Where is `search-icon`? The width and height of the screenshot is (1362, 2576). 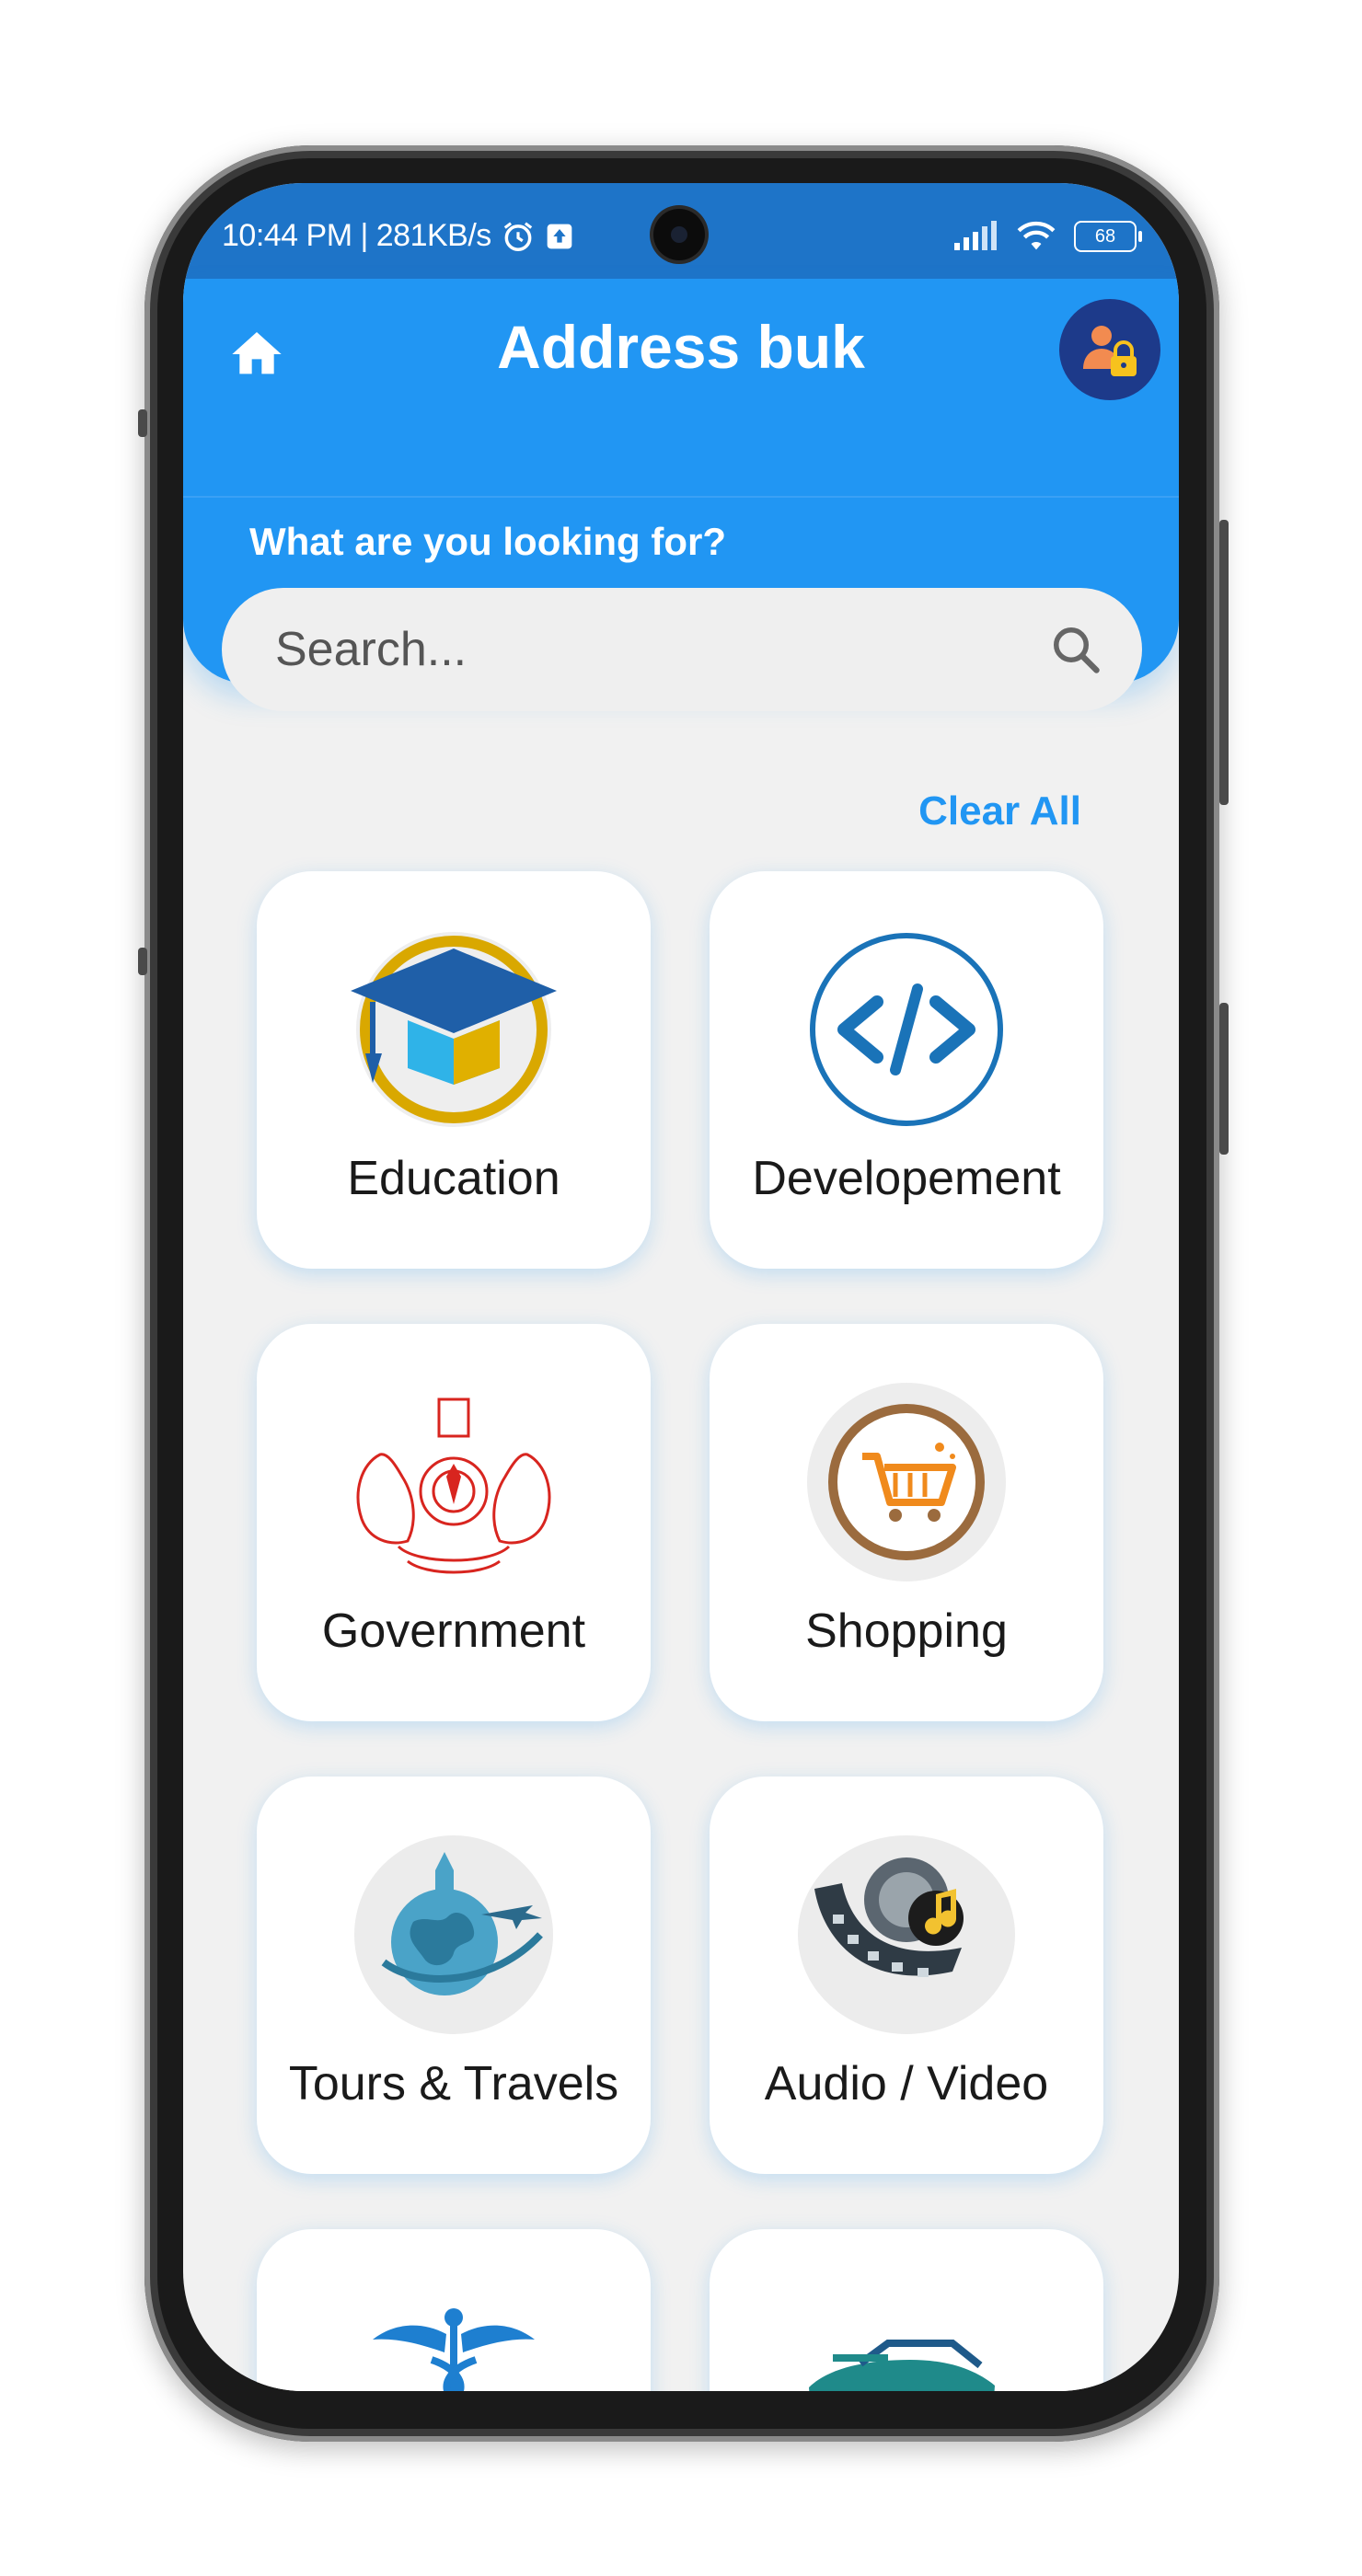 search-icon is located at coordinates (1076, 649).